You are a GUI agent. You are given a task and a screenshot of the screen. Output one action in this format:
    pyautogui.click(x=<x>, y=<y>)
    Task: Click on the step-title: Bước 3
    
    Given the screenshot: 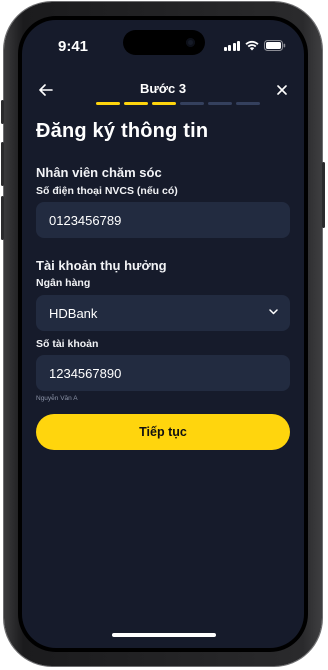 What is the action you would take?
    pyautogui.click(x=163, y=88)
    